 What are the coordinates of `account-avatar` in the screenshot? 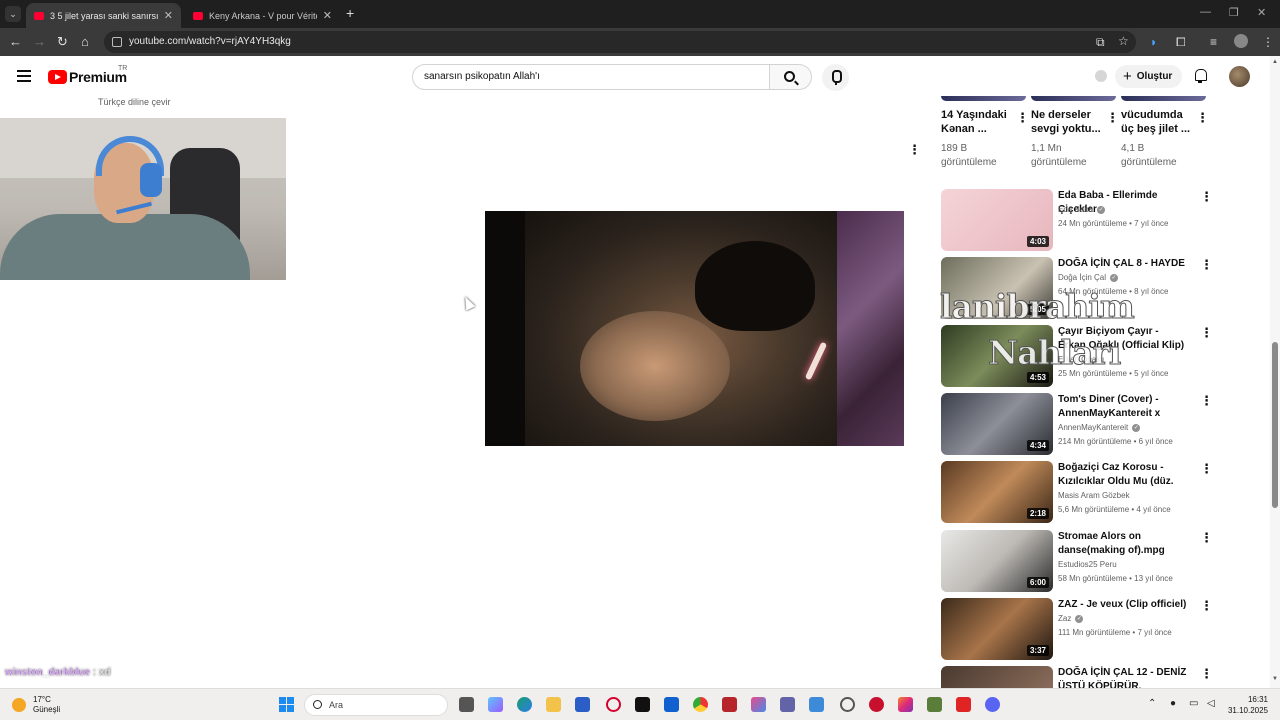 It's located at (1239, 76).